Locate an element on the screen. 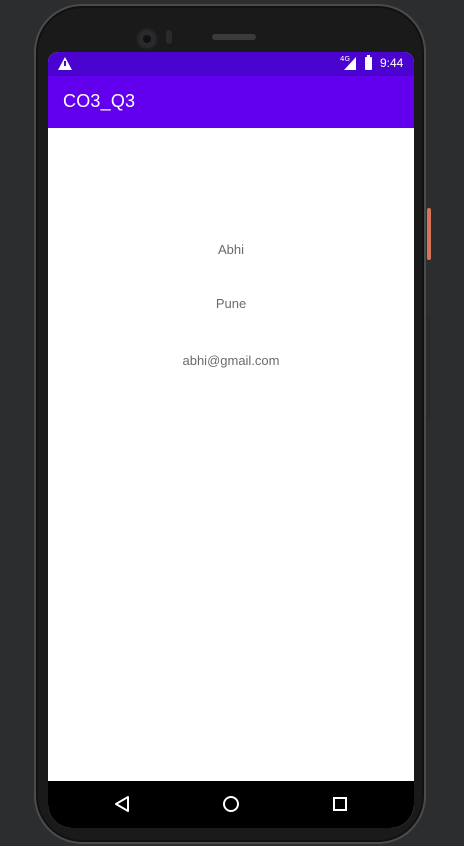  name-text: Abhi is located at coordinates (231, 249).